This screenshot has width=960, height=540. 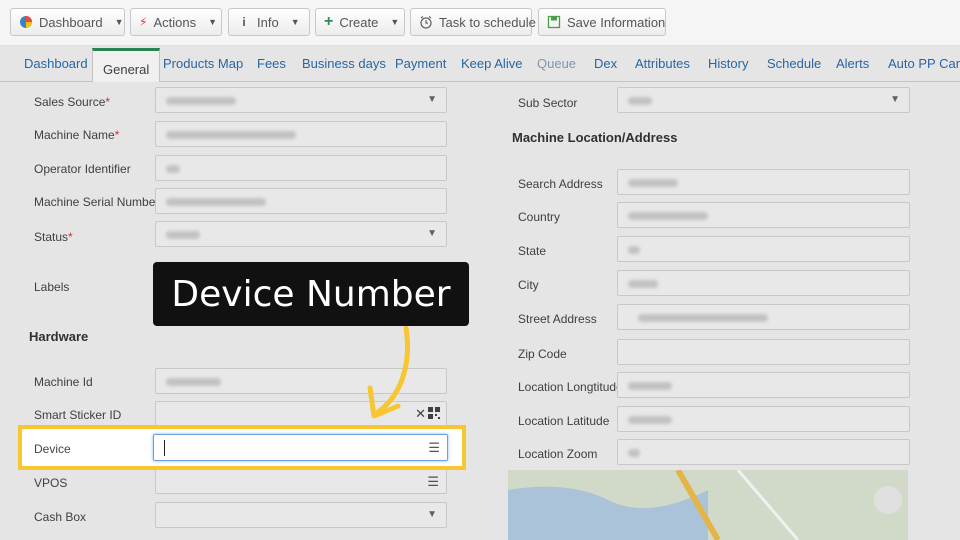 What do you see at coordinates (728, 63) in the screenshot?
I see `tab-history: History` at bounding box center [728, 63].